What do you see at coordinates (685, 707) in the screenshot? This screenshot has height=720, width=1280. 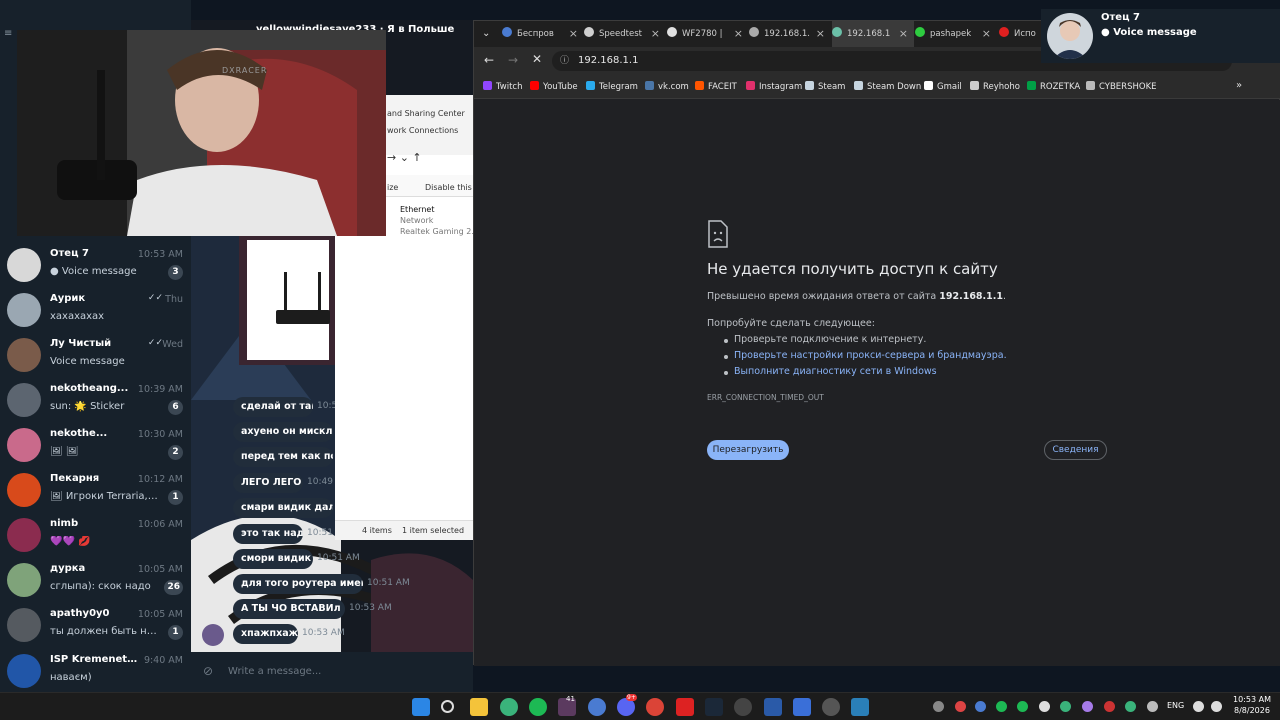 I see `shield-icon` at bounding box center [685, 707].